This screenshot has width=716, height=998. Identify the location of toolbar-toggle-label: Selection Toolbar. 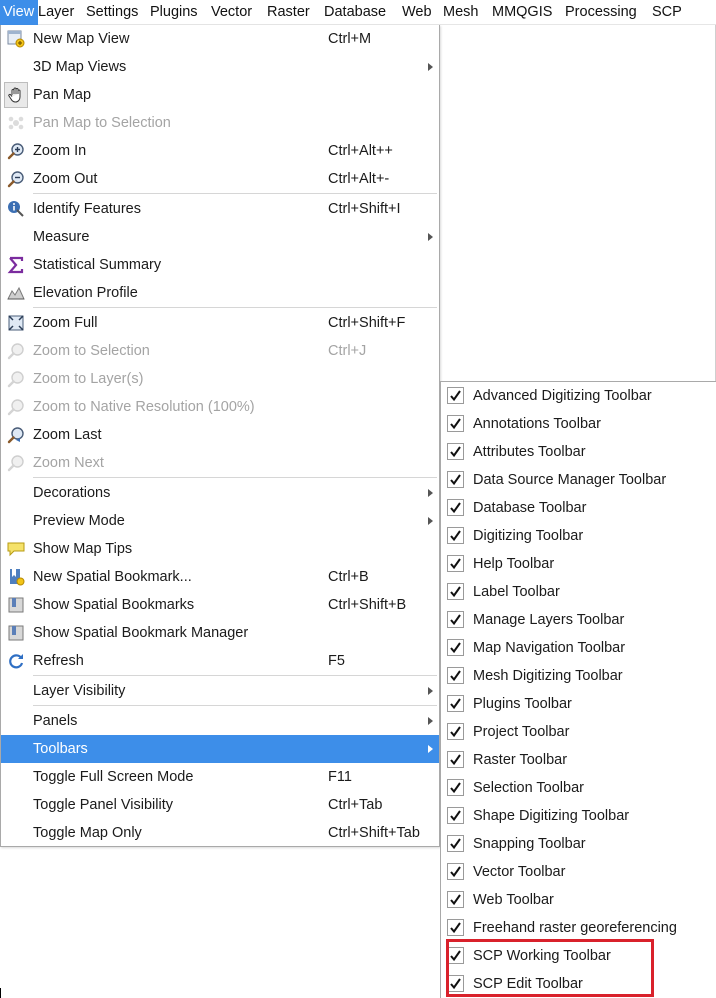
(528, 788).